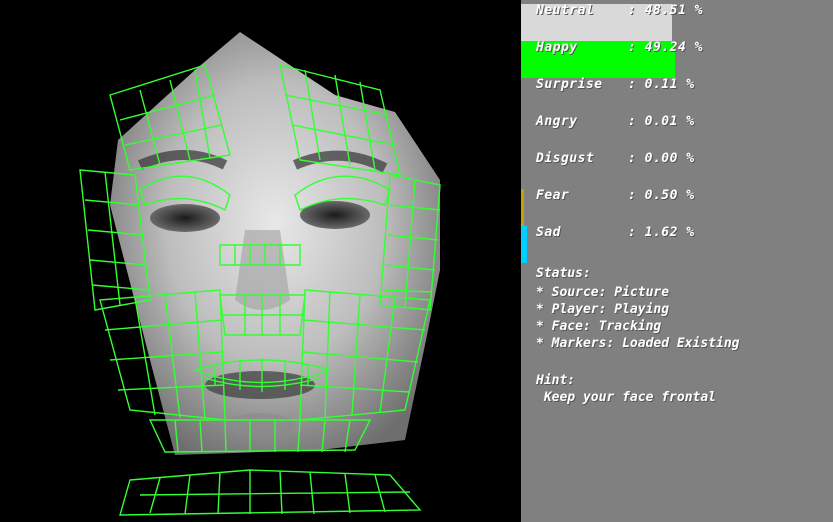 This screenshot has width=833, height=522. What do you see at coordinates (615, 232) in the screenshot?
I see `sad-row: Sad: 1.62 %` at bounding box center [615, 232].